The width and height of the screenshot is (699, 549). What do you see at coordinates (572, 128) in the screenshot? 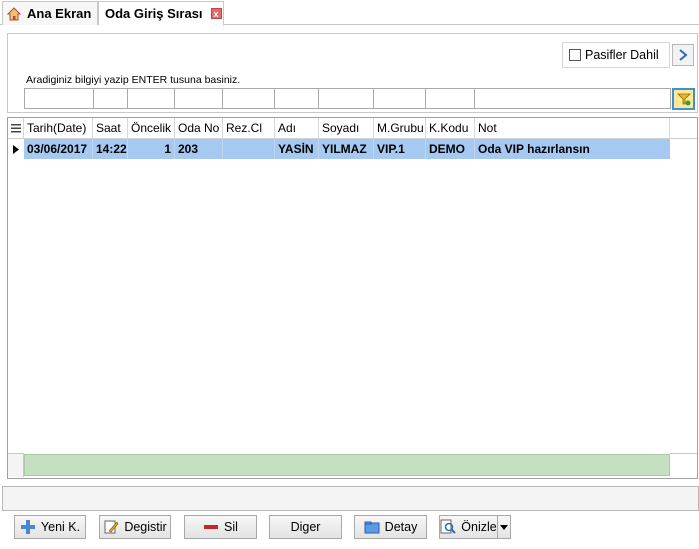
I see `column-header: Not` at bounding box center [572, 128].